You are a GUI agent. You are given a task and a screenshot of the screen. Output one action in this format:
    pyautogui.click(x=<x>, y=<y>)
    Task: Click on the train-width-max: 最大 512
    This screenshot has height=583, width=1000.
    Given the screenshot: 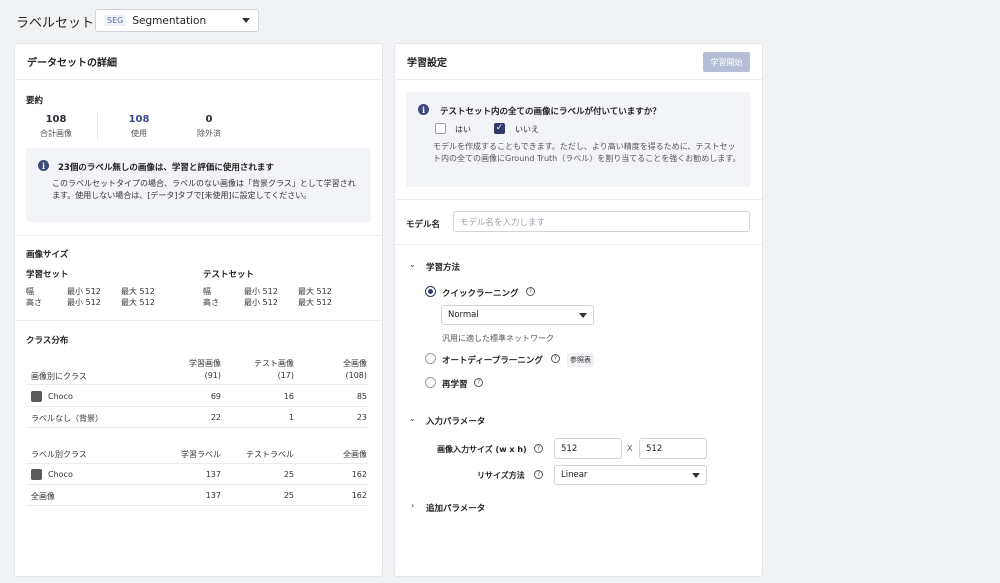 What is the action you would take?
    pyautogui.click(x=138, y=291)
    